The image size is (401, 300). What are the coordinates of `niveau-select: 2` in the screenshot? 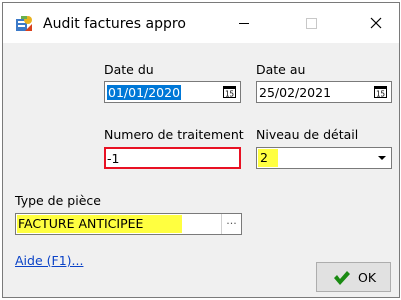 It's located at (324, 158).